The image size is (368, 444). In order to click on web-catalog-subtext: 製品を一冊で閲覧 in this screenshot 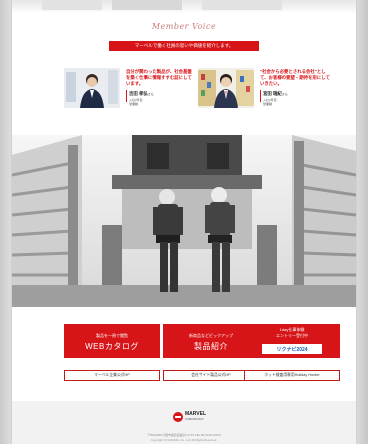, I will do `click(112, 335)`.